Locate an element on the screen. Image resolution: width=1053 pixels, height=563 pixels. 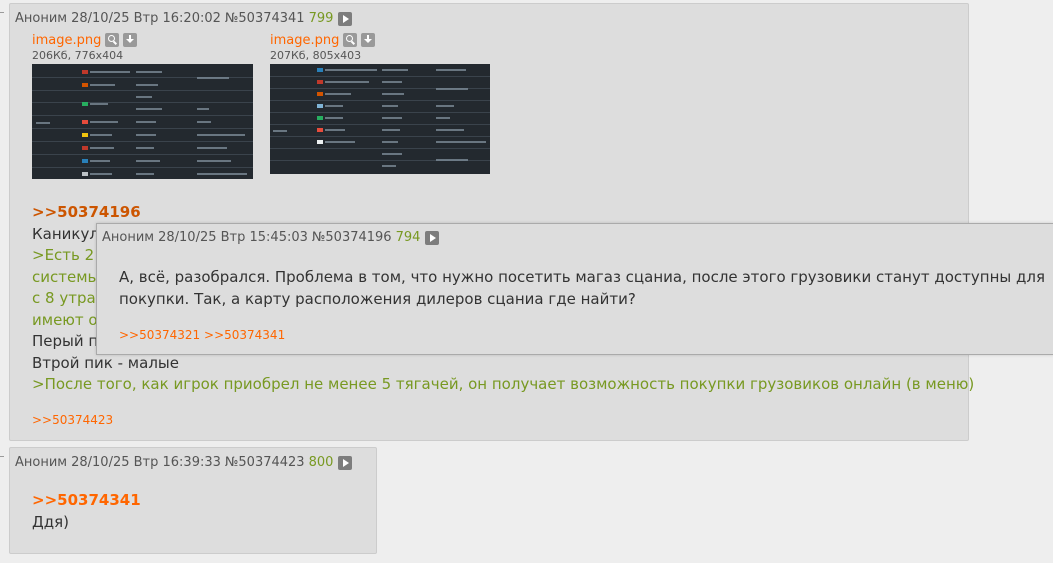
post-number: №50374341 is located at coordinates (265, 18).